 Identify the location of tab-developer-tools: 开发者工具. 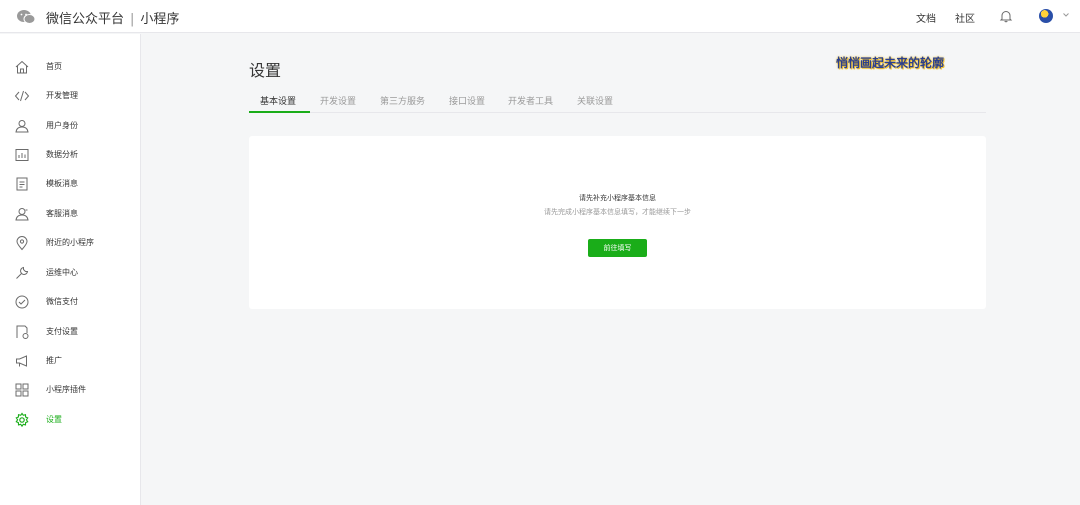
(530, 100).